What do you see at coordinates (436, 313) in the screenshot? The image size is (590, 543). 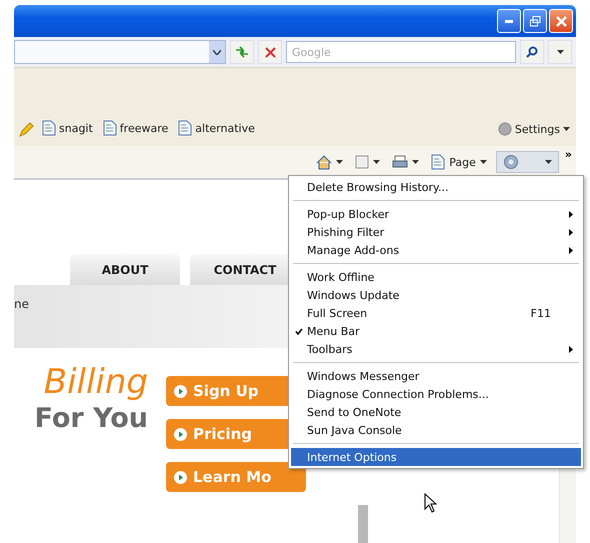 I see `menu-item: Full Screen F11` at bounding box center [436, 313].